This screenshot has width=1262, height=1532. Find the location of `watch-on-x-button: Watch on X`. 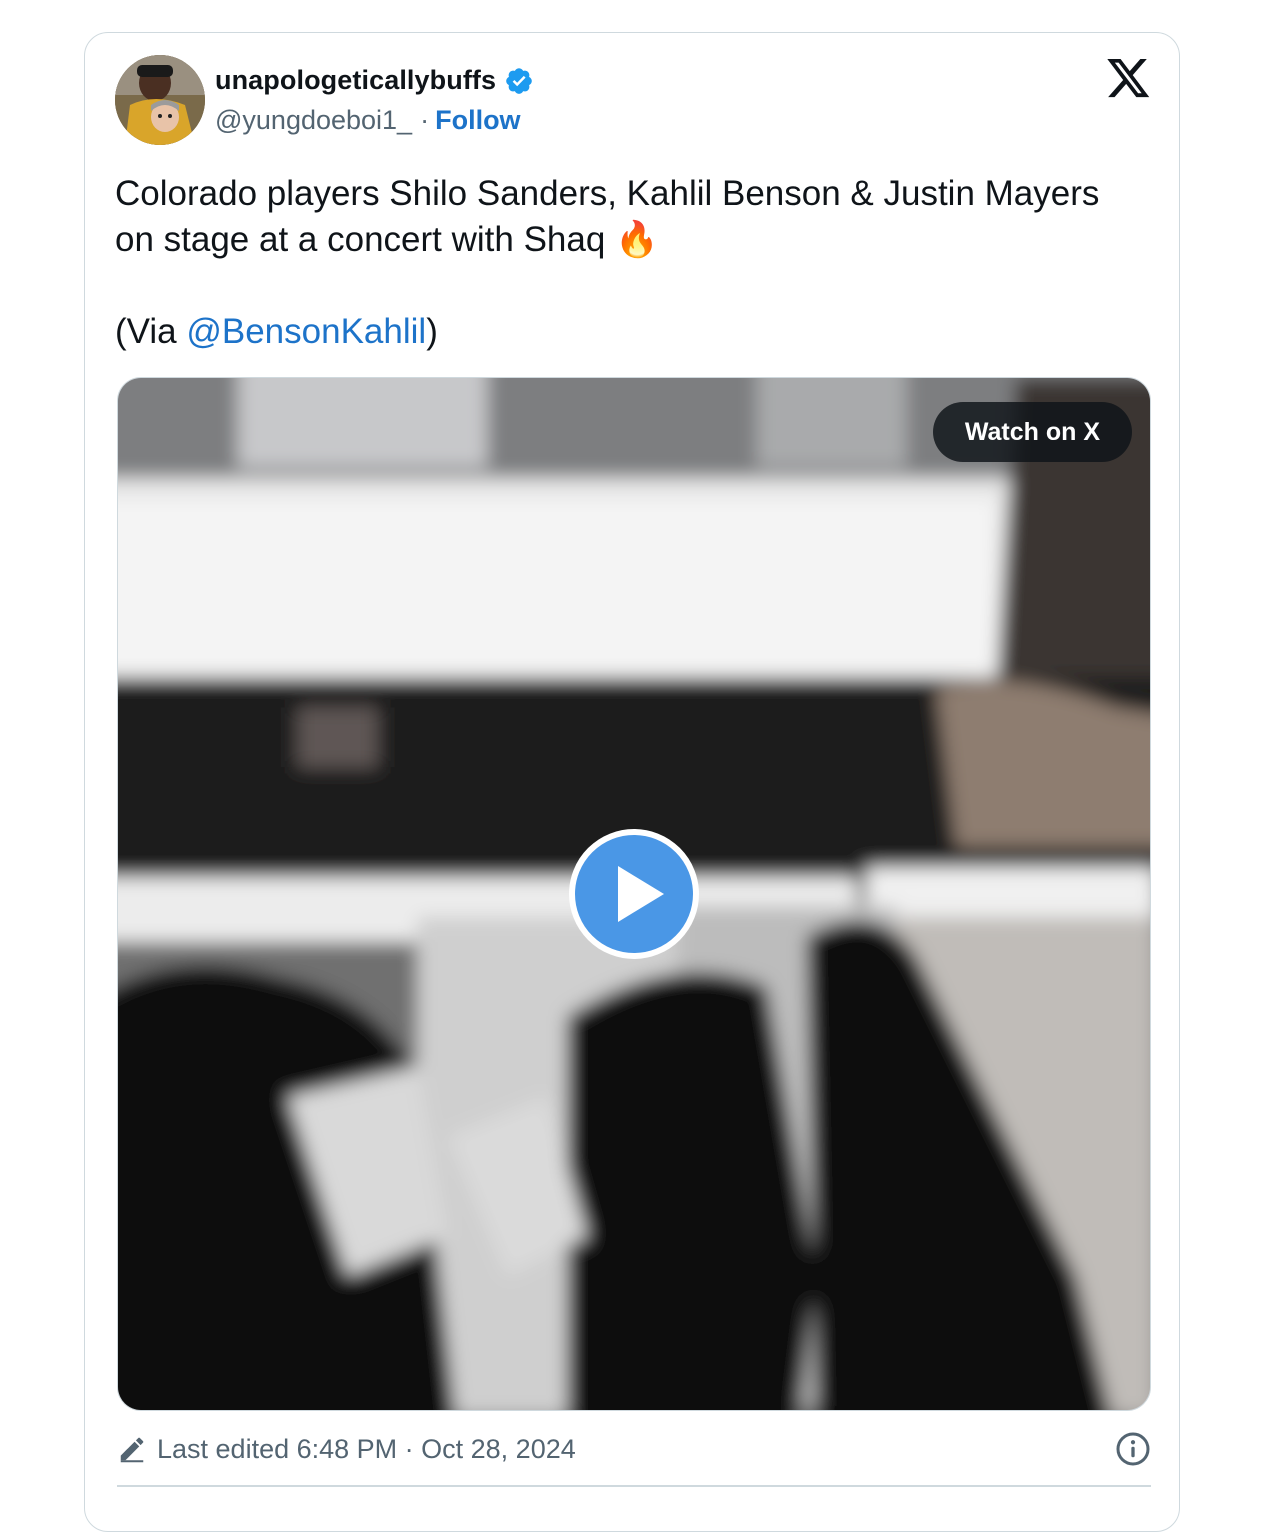

watch-on-x-button: Watch on X is located at coordinates (1032, 432).